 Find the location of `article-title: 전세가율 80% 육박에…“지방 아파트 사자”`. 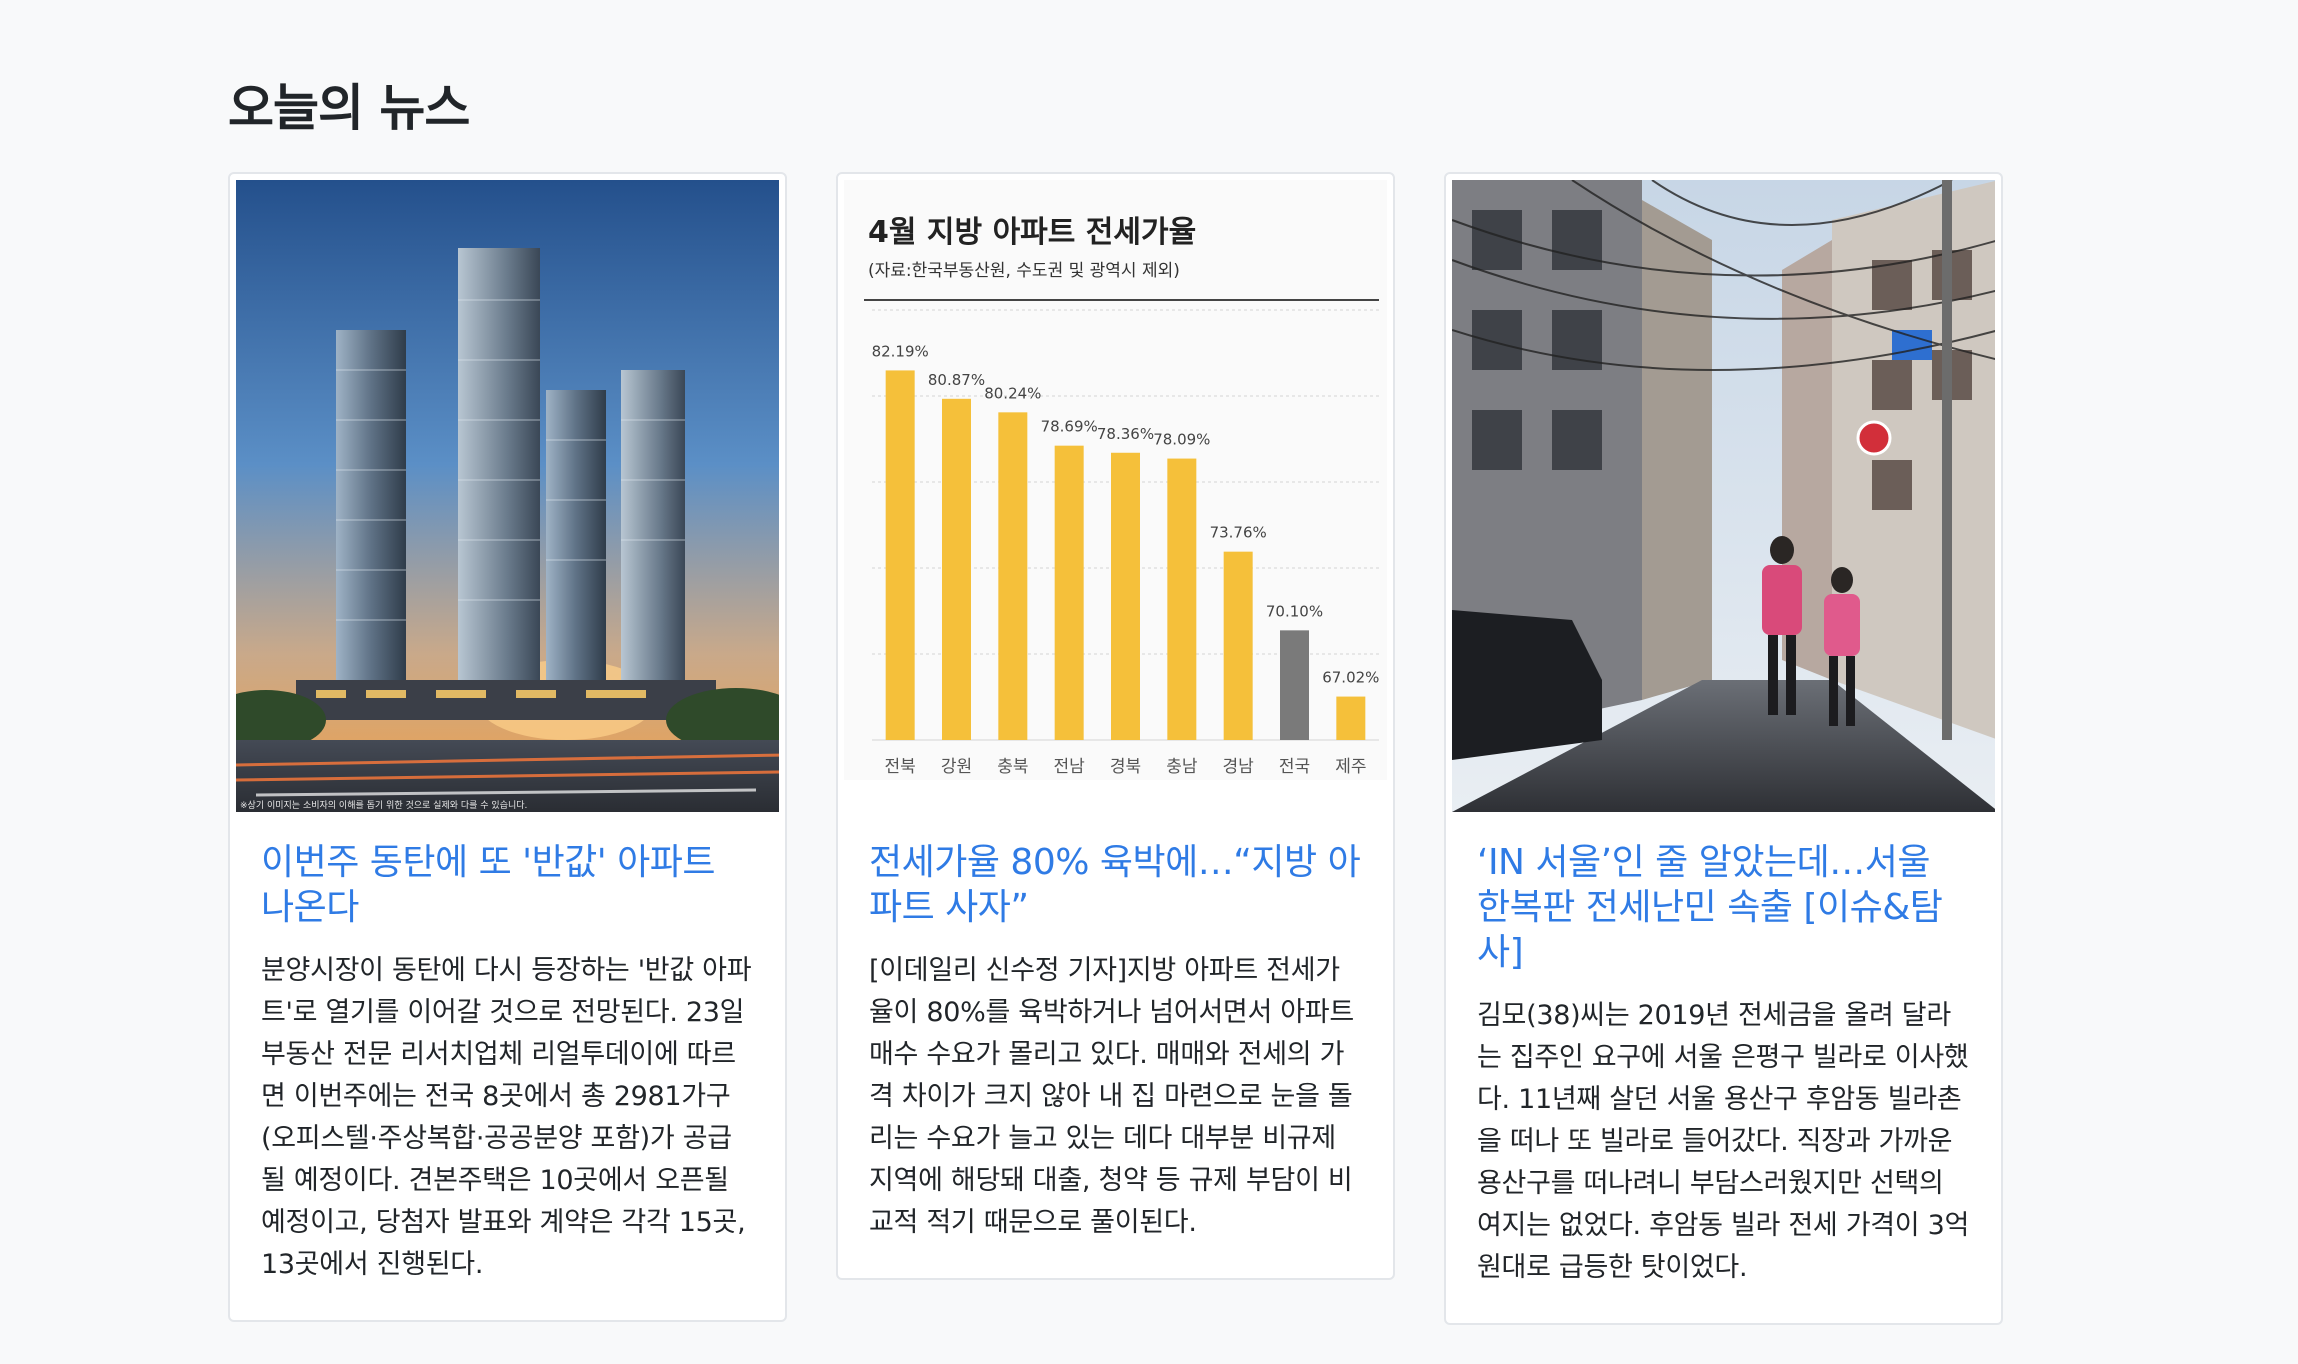

article-title: 전세가율 80% 육박에…“지방 아파트 사자” is located at coordinates (1115, 885).